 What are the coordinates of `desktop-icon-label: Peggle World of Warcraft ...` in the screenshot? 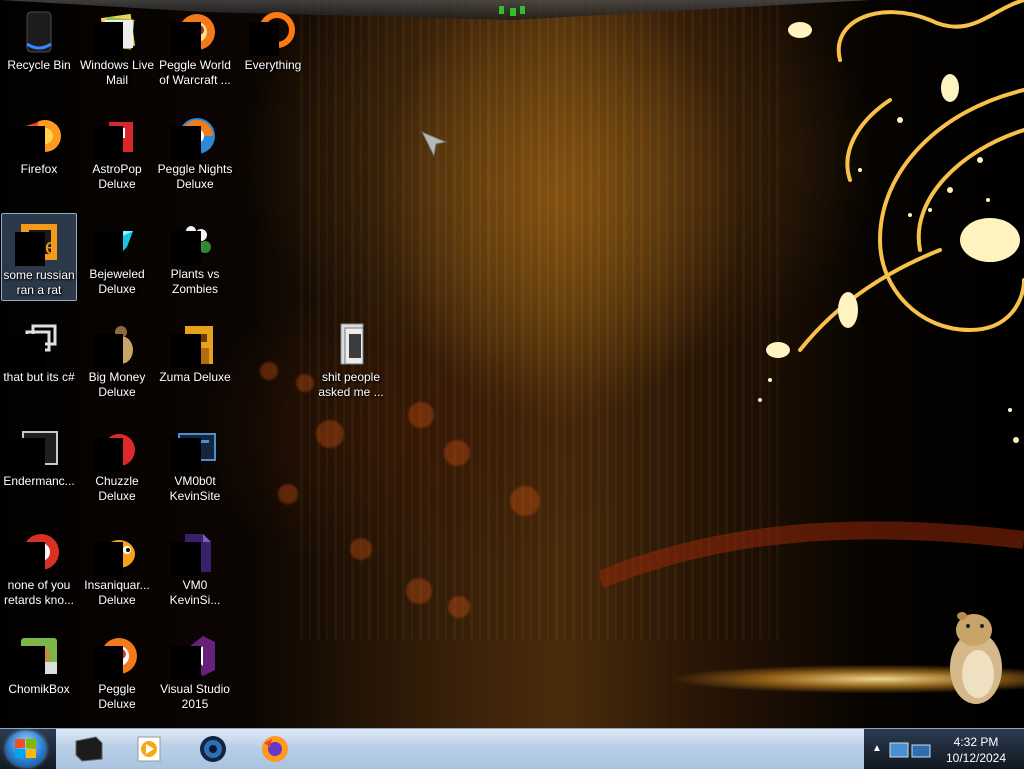 It's located at (195, 72).